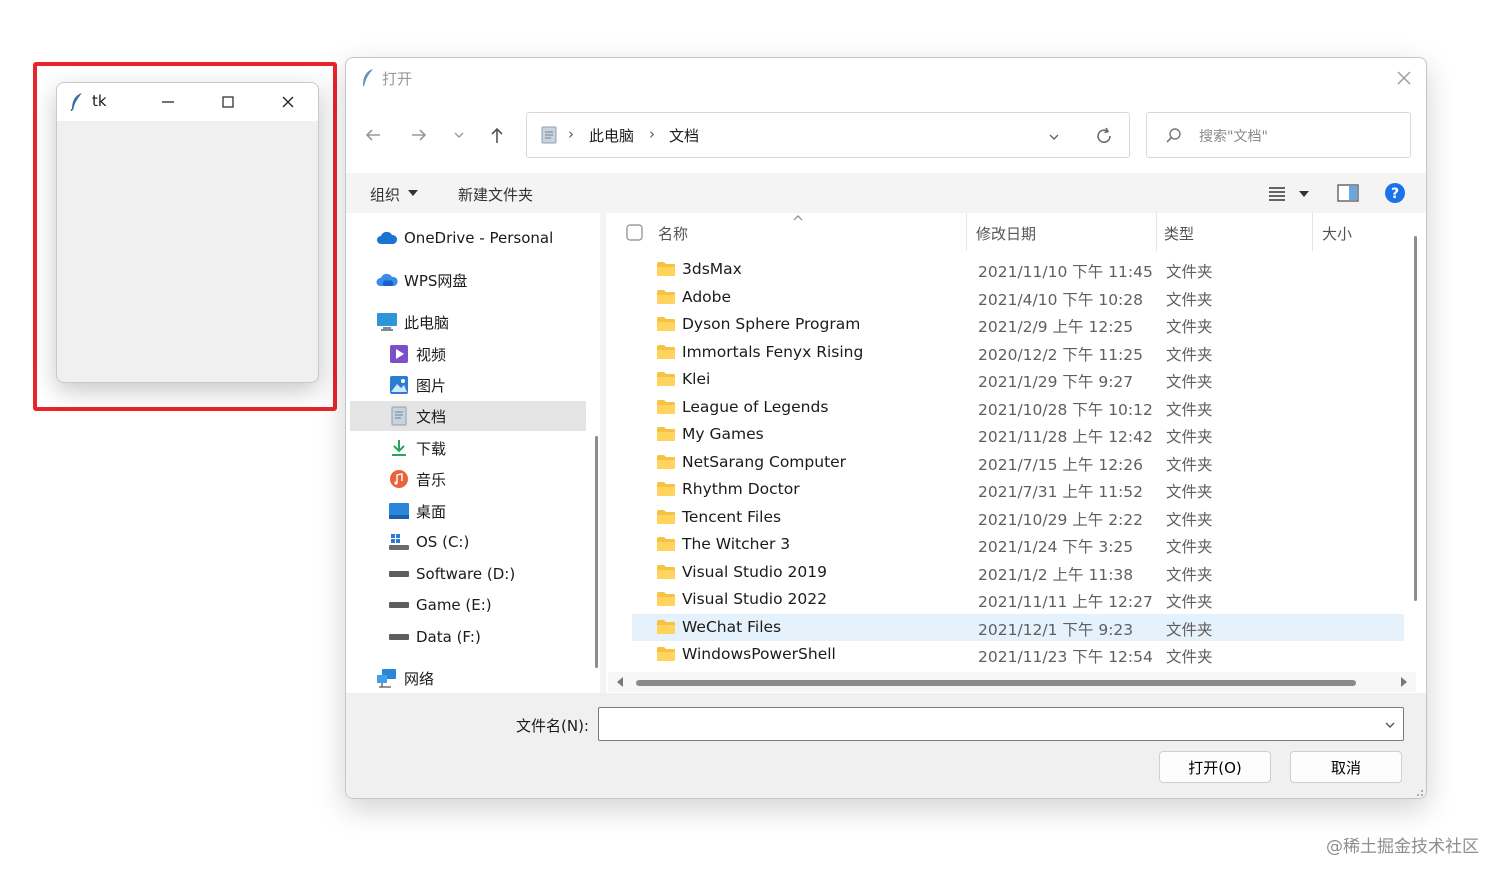 Image resolution: width=1512 pixels, height=877 pixels. I want to click on close-icon, so click(1404, 78).